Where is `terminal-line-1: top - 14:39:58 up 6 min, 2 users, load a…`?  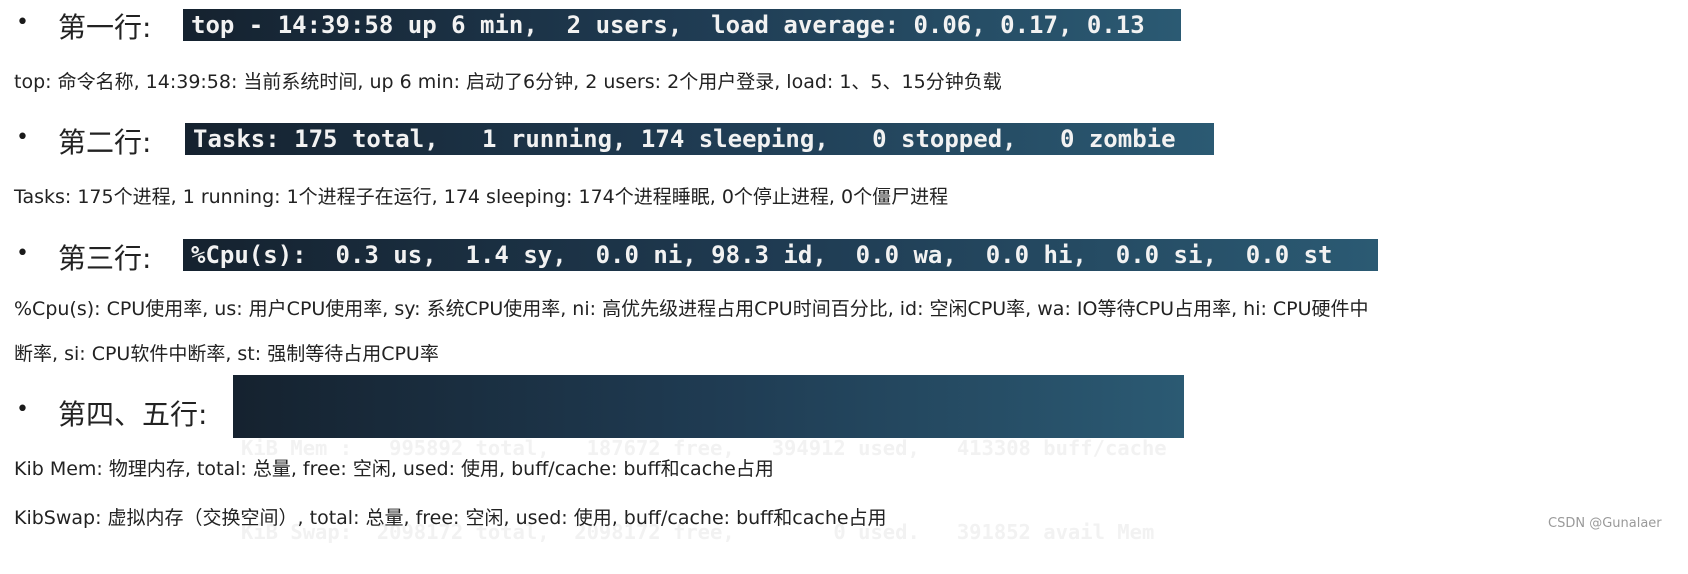 terminal-line-1: top - 14:39:58 up 6 min, 2 users, load a… is located at coordinates (682, 25).